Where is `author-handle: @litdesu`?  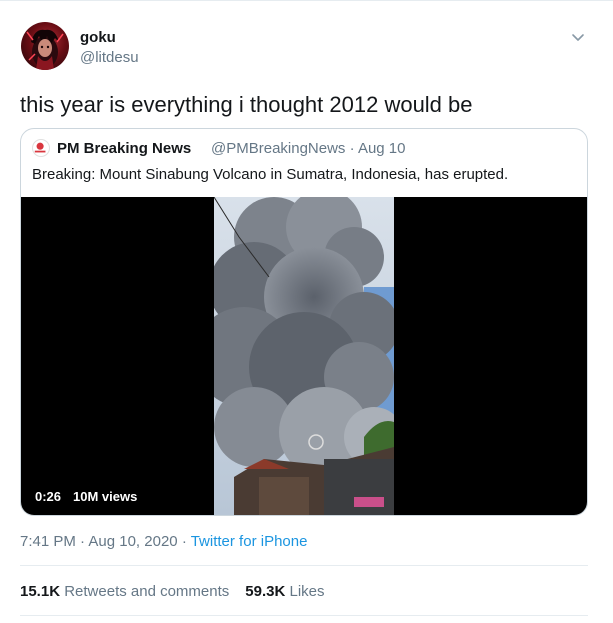 author-handle: @litdesu is located at coordinates (109, 57).